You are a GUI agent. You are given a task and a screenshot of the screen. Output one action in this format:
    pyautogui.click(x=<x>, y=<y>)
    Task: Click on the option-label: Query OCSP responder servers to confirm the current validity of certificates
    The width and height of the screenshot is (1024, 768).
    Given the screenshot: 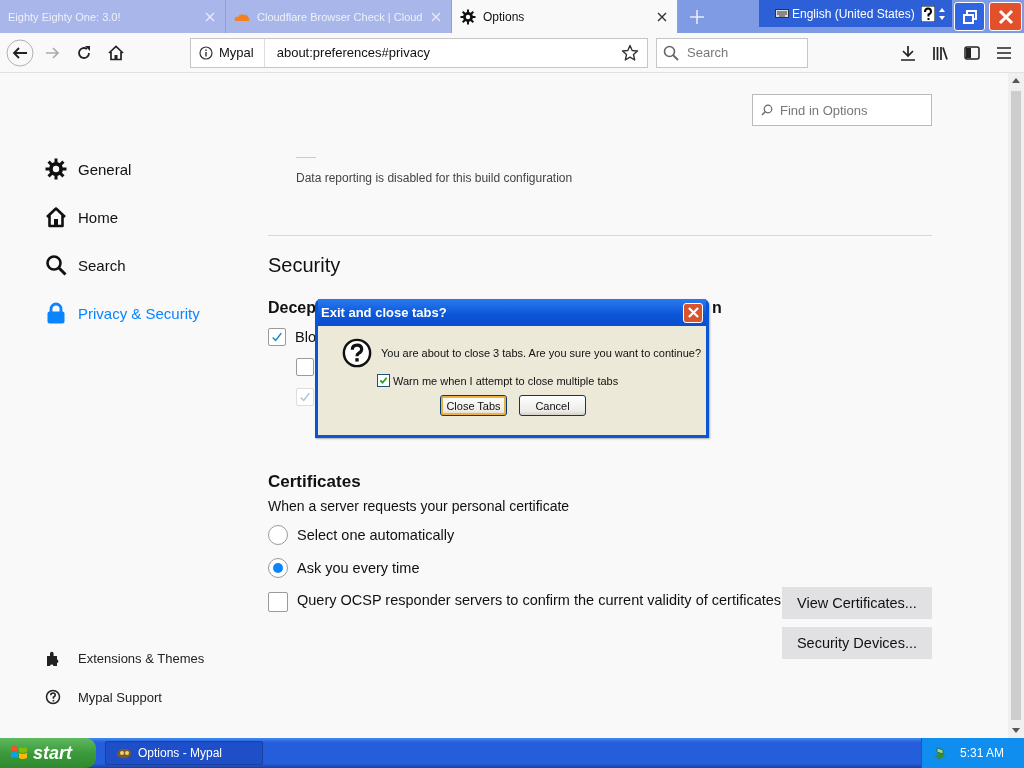 What is the action you would take?
    pyautogui.click(x=539, y=600)
    